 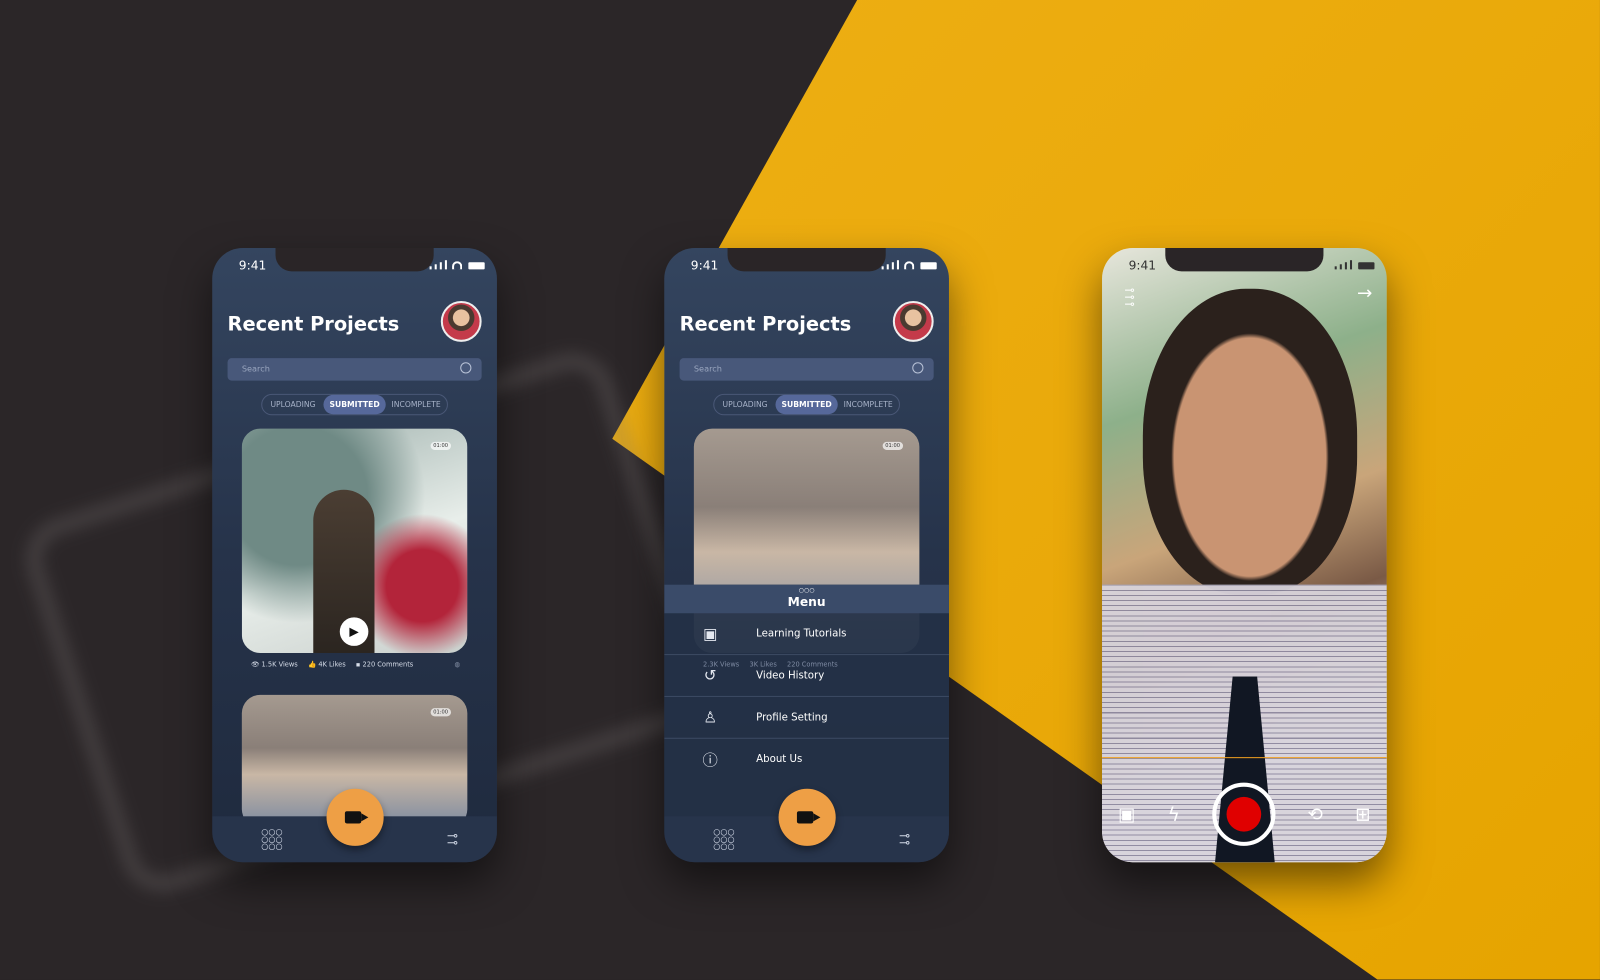 I want to click on history-icon: ↺, so click(x=710, y=675).